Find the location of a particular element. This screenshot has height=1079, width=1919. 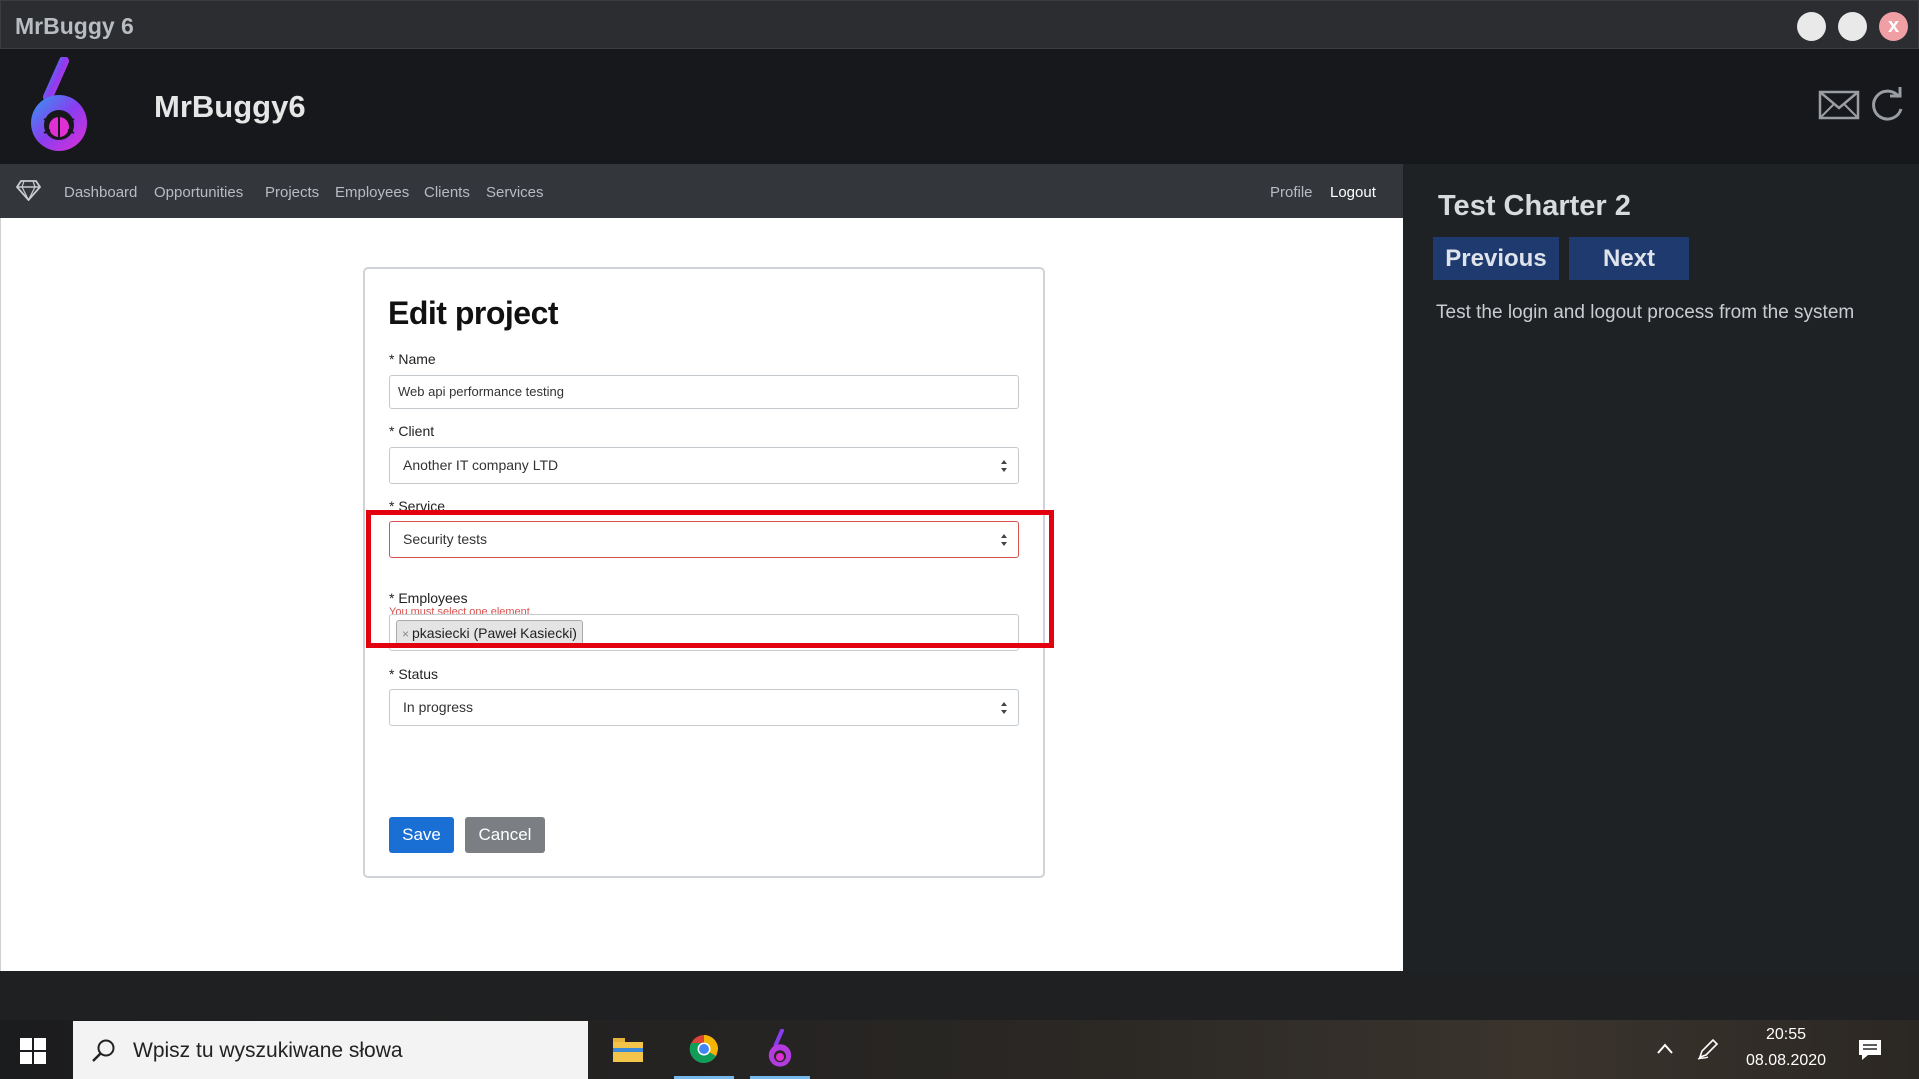

window-titlebar: MrBuggy 6 x is located at coordinates (959, 24).